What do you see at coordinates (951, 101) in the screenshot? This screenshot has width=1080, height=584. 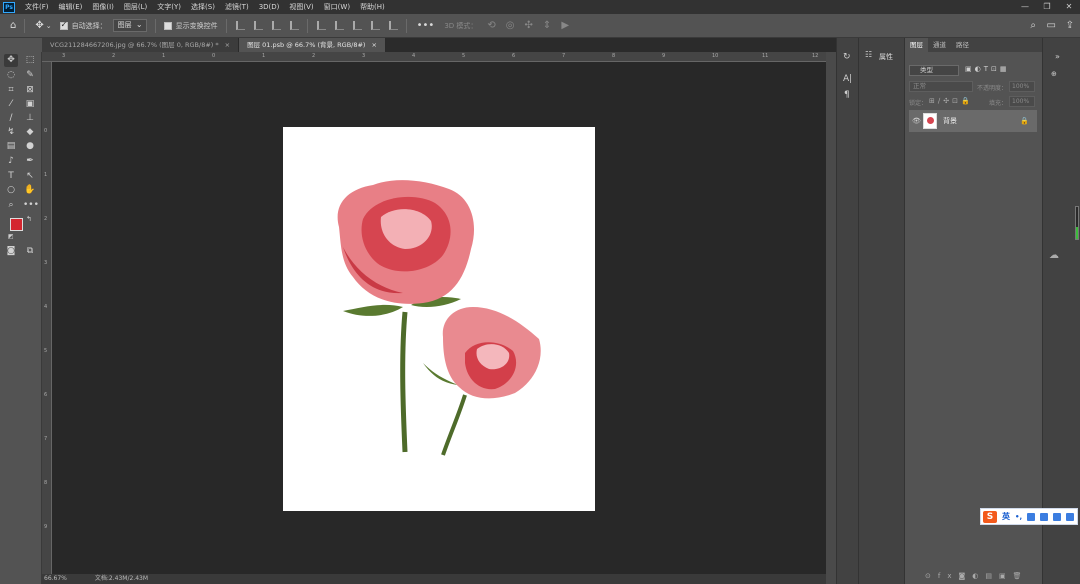 I see `lock-icons: ⊞∕✣⊡🔒` at bounding box center [951, 101].